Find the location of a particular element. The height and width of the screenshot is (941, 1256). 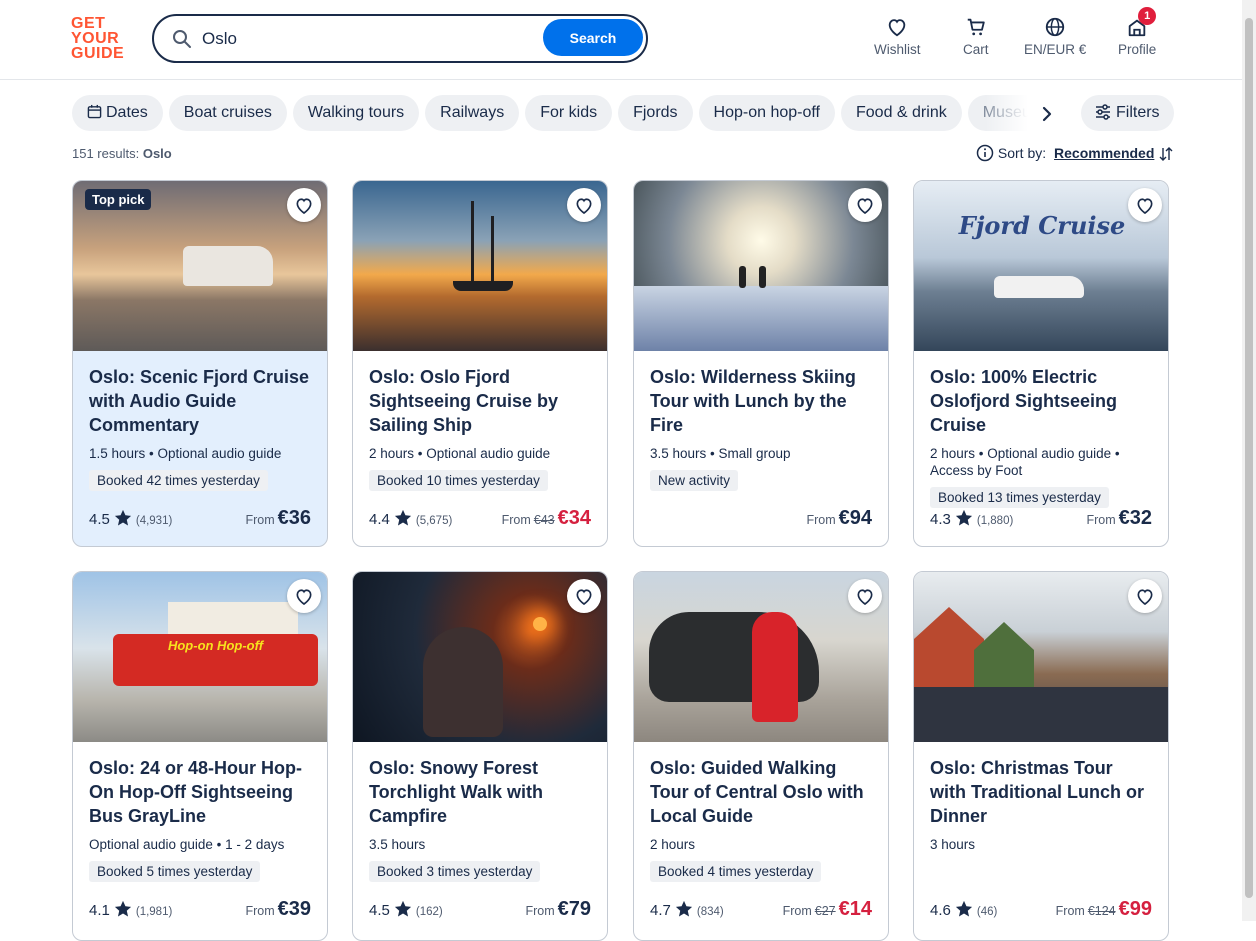

booking-tag: Booked 13 times yesterday is located at coordinates (1019, 497).